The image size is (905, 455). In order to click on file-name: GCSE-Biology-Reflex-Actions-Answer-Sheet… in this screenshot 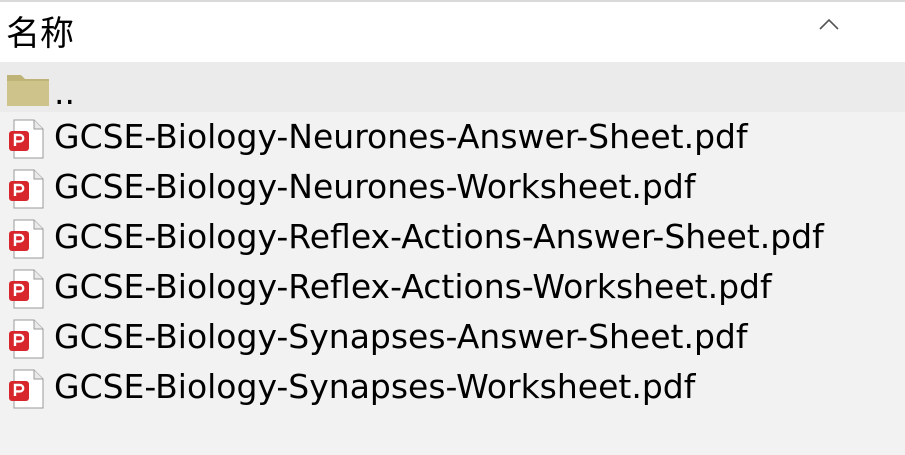, I will do `click(439, 236)`.